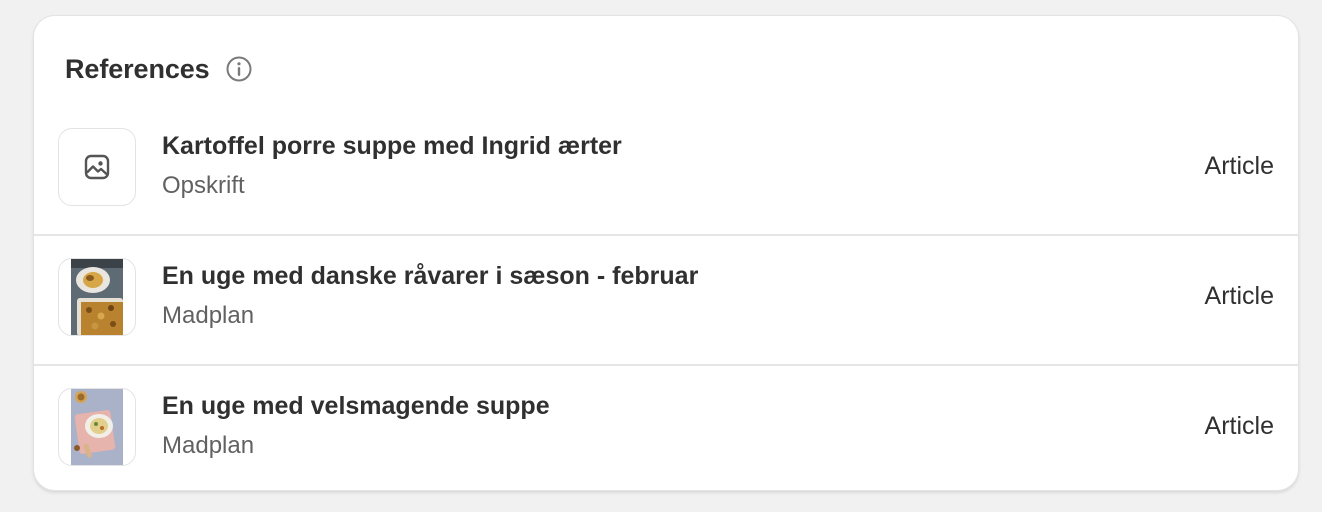 The width and height of the screenshot is (1322, 512). I want to click on info-icon, so click(239, 69).